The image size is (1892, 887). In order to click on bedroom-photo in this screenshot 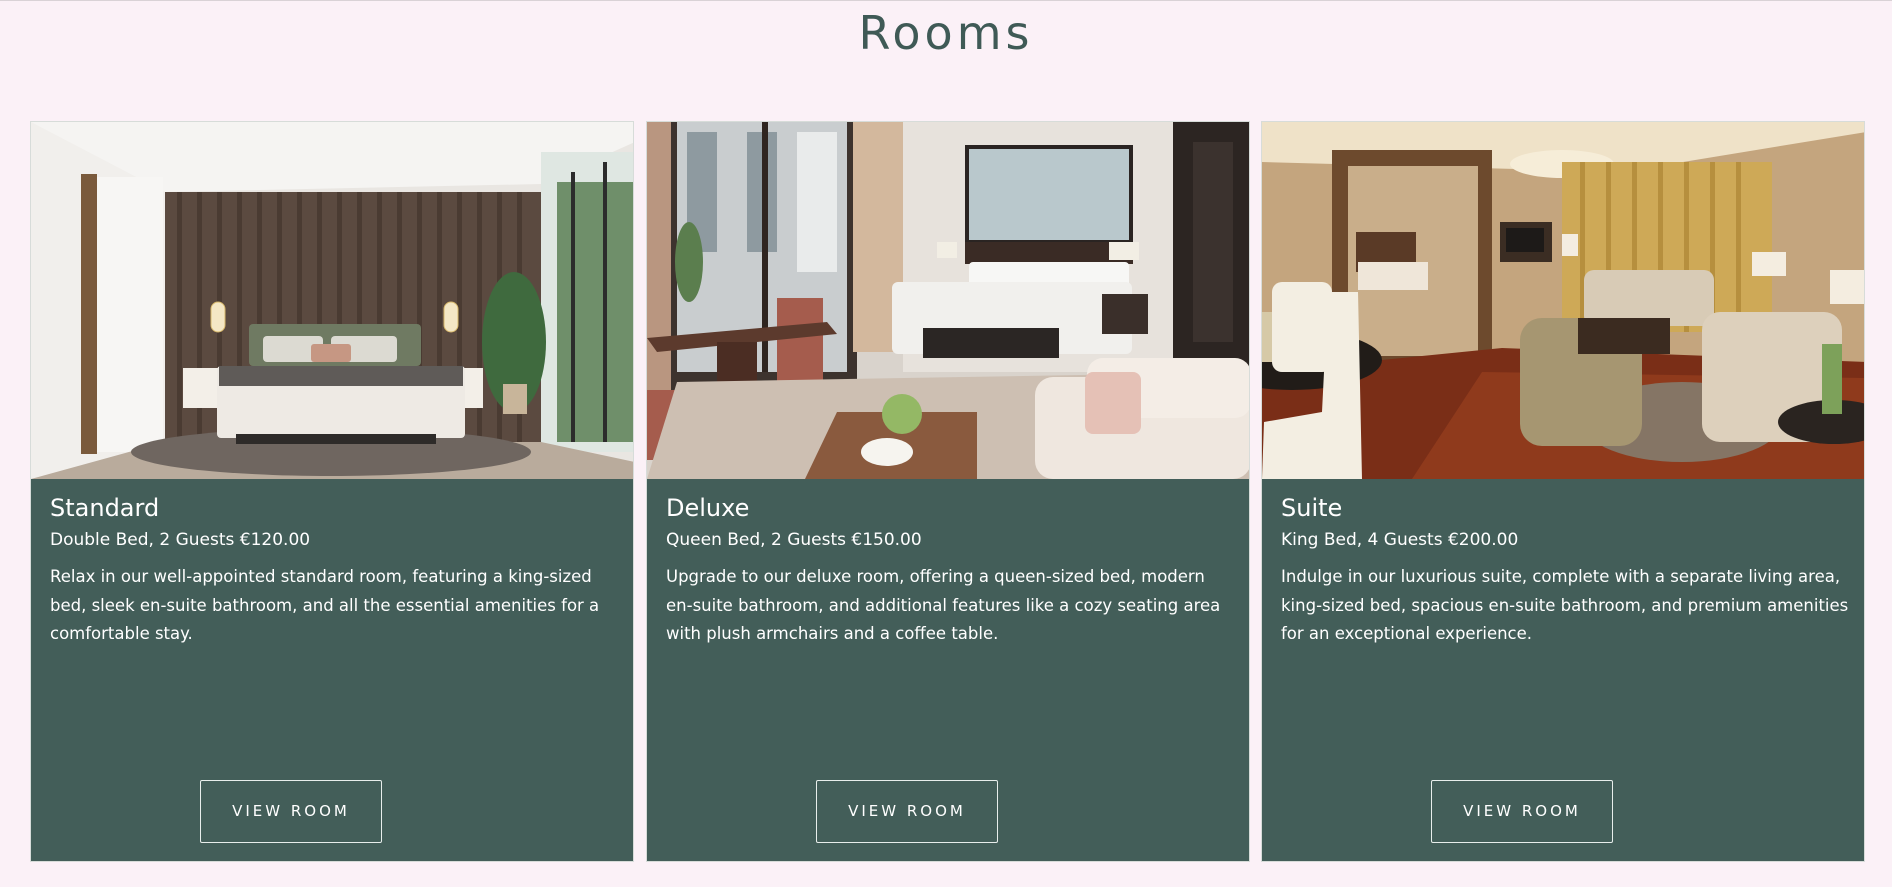, I will do `click(332, 300)`.